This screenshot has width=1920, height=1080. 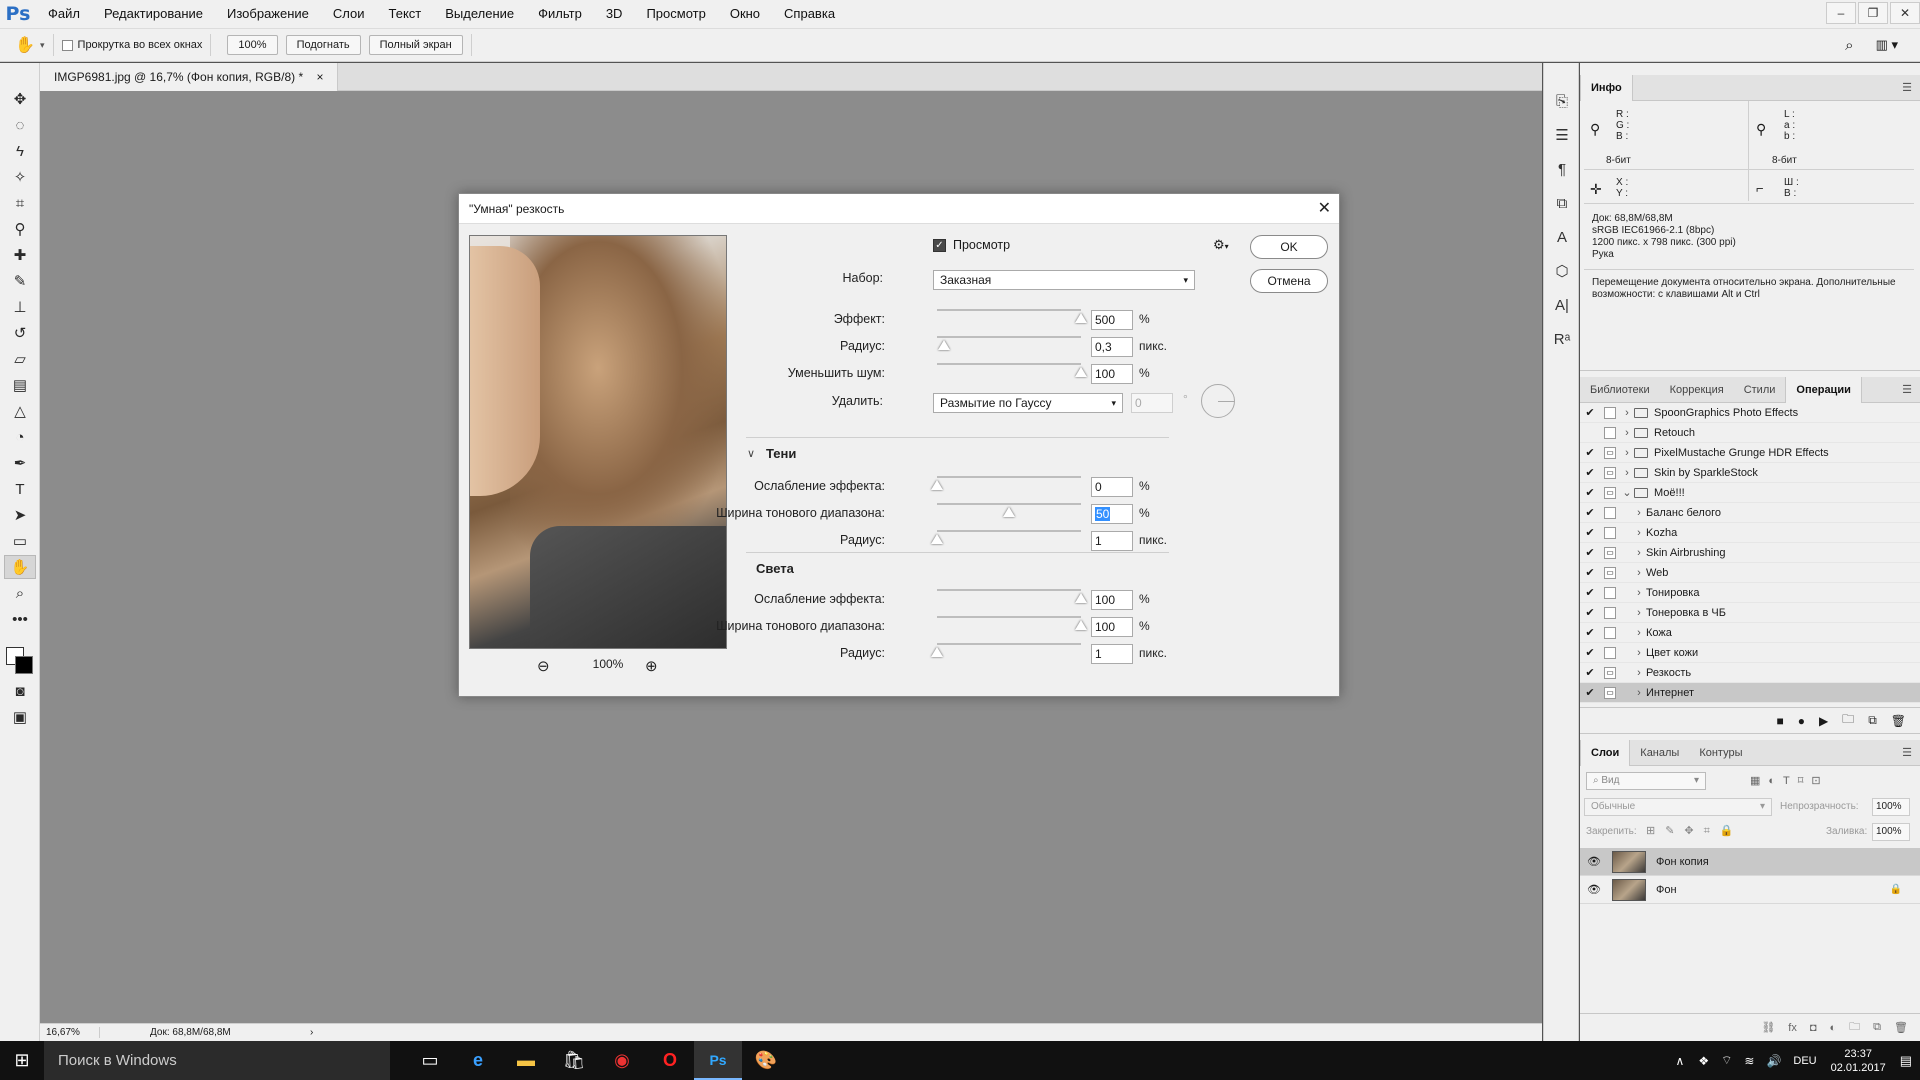 What do you see at coordinates (1562, 305) in the screenshot?
I see `character-icon: A|` at bounding box center [1562, 305].